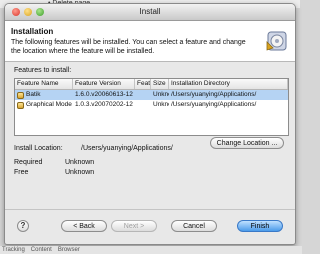  Describe the element at coordinates (104, 94) in the screenshot. I see `feature-version: 1.6.0.v20060613-12` at that location.